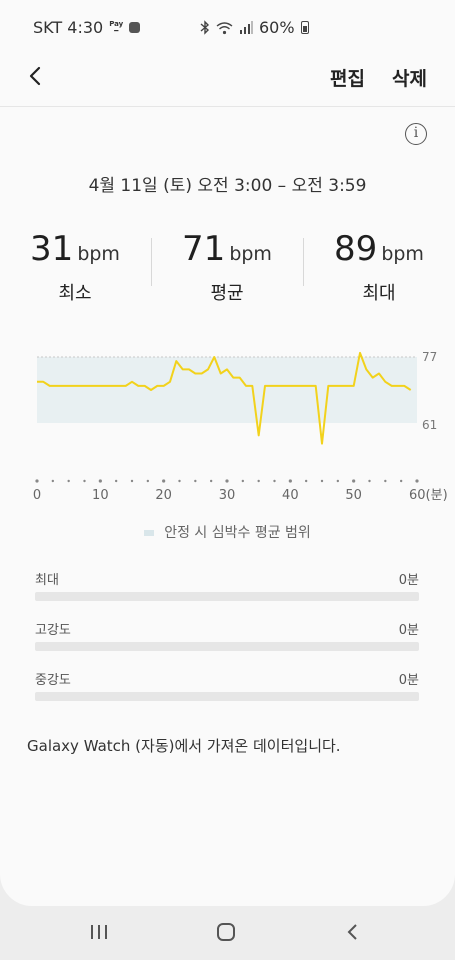 The width and height of the screenshot is (455, 960). What do you see at coordinates (227, 267) in the screenshot?
I see `avg-stat: 71 bpm 평균` at bounding box center [227, 267].